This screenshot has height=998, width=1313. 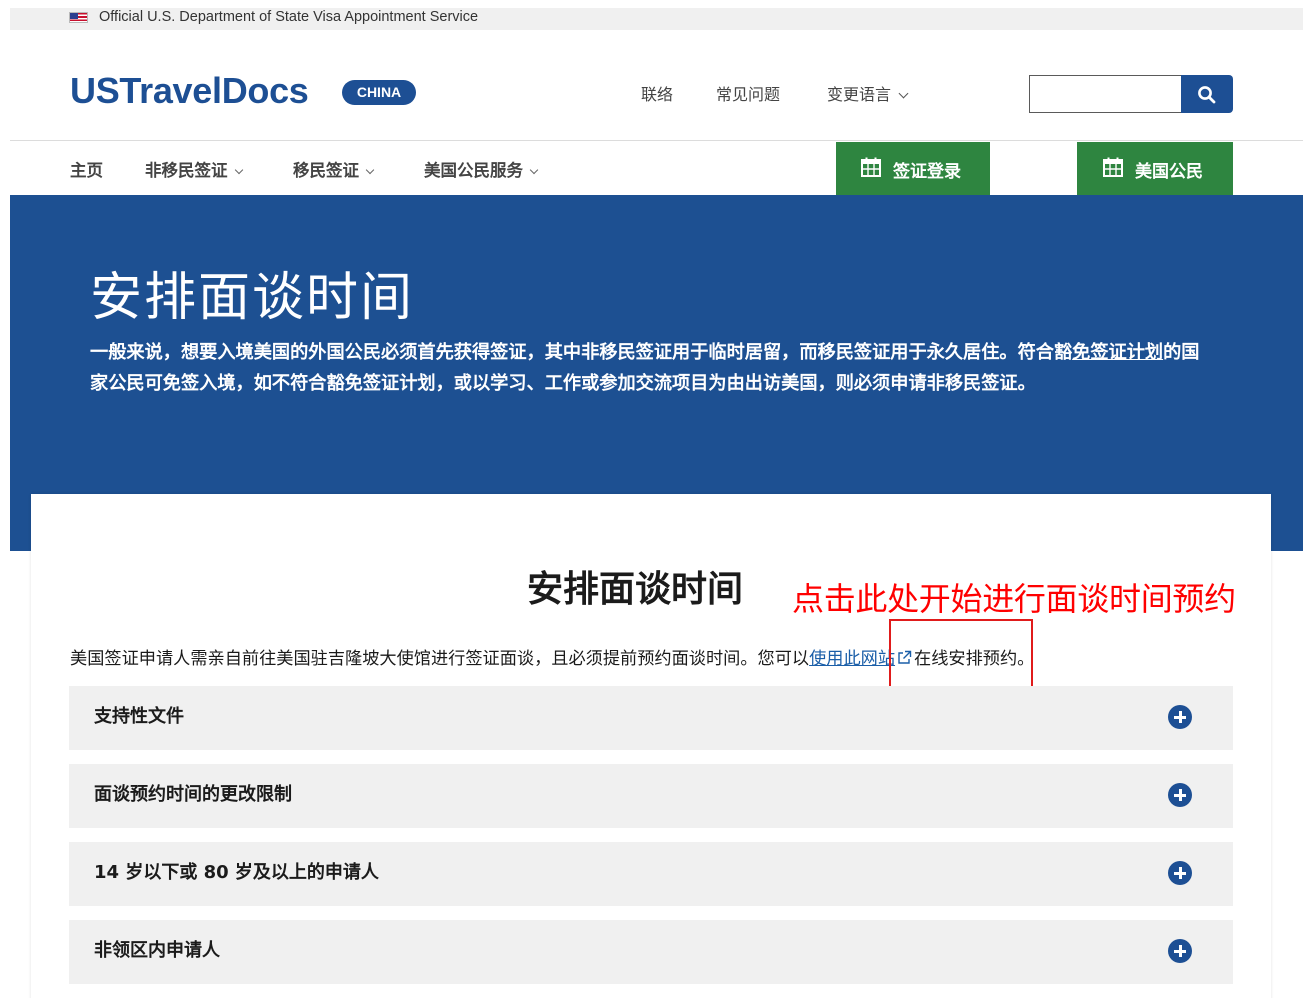 I want to click on us-flag-icon, so click(x=78, y=17).